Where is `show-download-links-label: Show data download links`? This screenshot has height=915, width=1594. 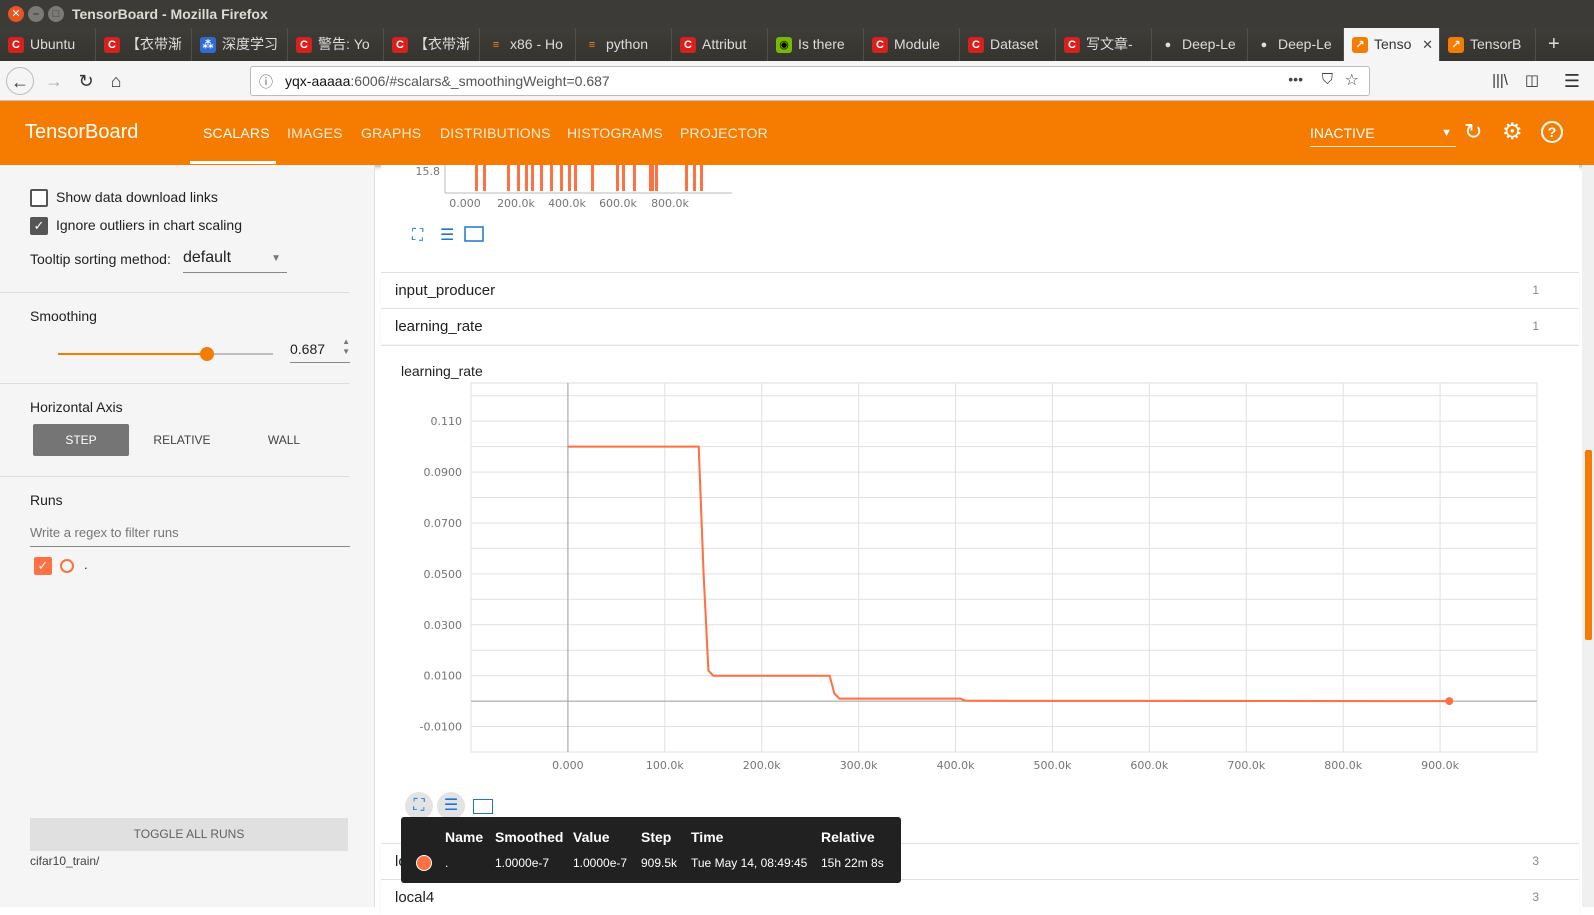
show-download-links-label: Show data download links is located at coordinates (137, 197).